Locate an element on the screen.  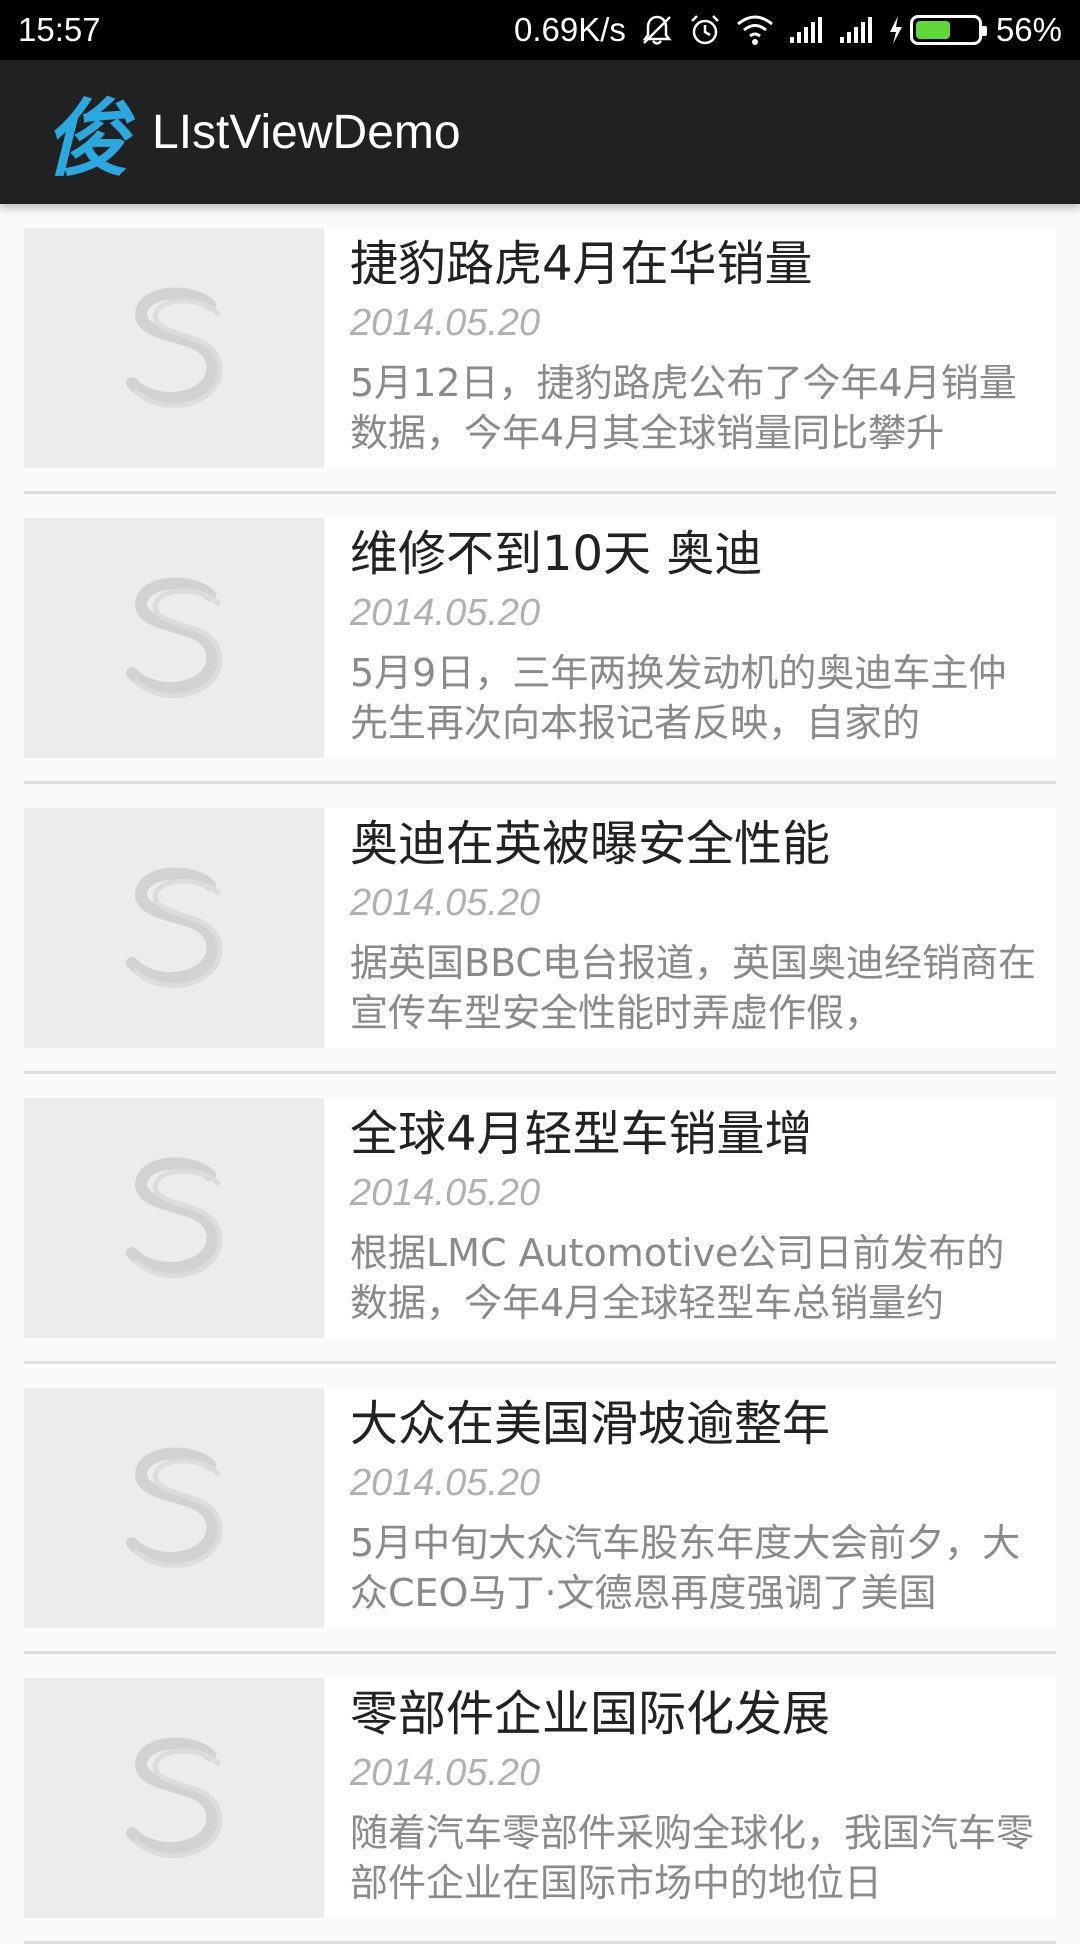
battery-percent: 56% is located at coordinates (1028, 29).